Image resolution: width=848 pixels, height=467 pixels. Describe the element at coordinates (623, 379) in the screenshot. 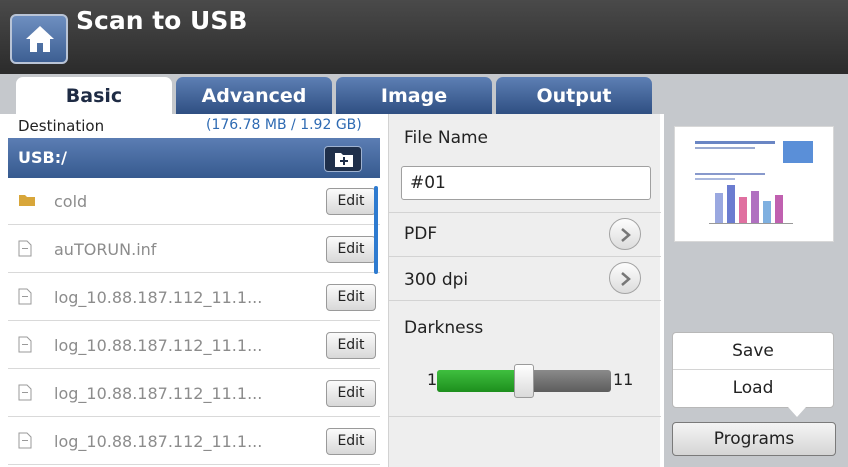

I see `darkness-max-label: 11` at that location.